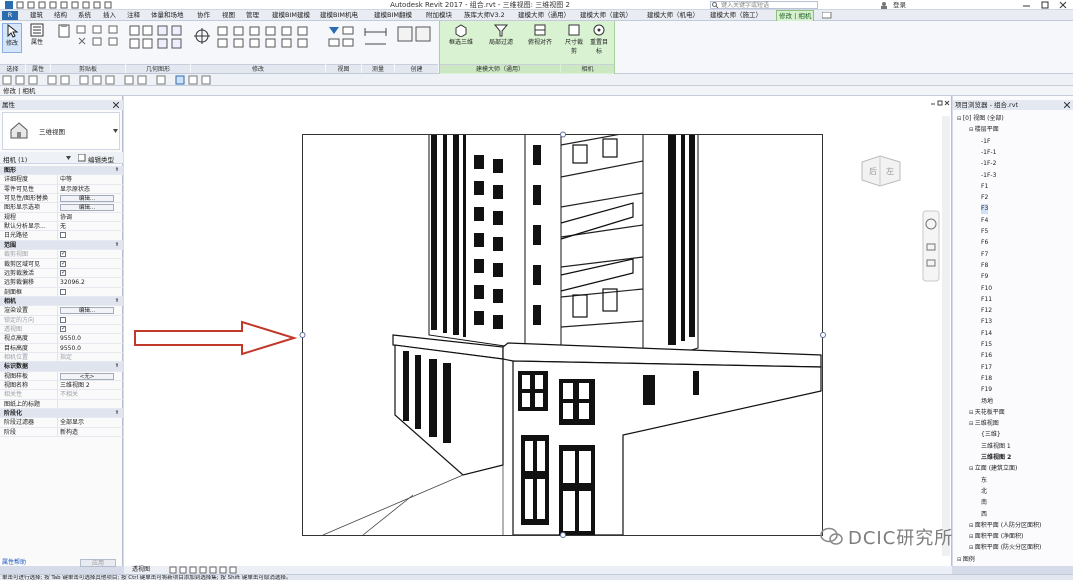  What do you see at coordinates (986, 322) in the screenshot?
I see `browser-node: F13` at bounding box center [986, 322].